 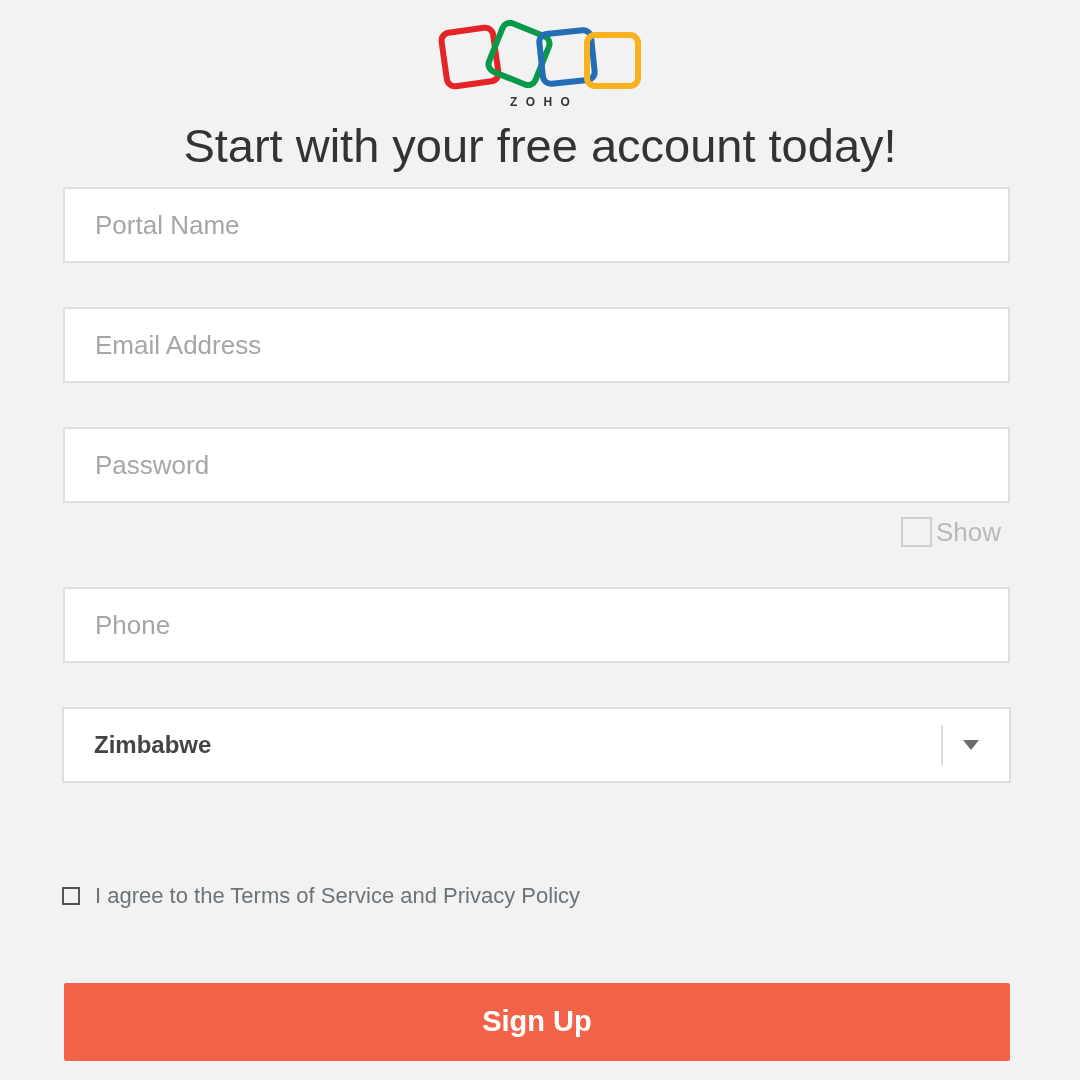 What do you see at coordinates (338, 896) in the screenshot?
I see `terms-label: I agree to the Terms of Service and Privacy Policy` at bounding box center [338, 896].